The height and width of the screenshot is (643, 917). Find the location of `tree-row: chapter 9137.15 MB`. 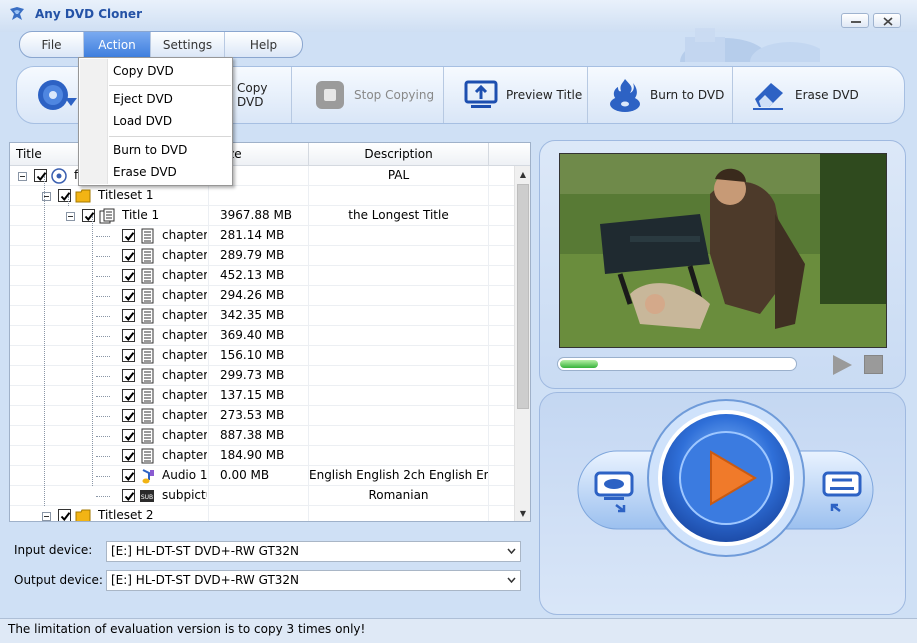

tree-row: chapter 9137.15 MB is located at coordinates (262, 396).